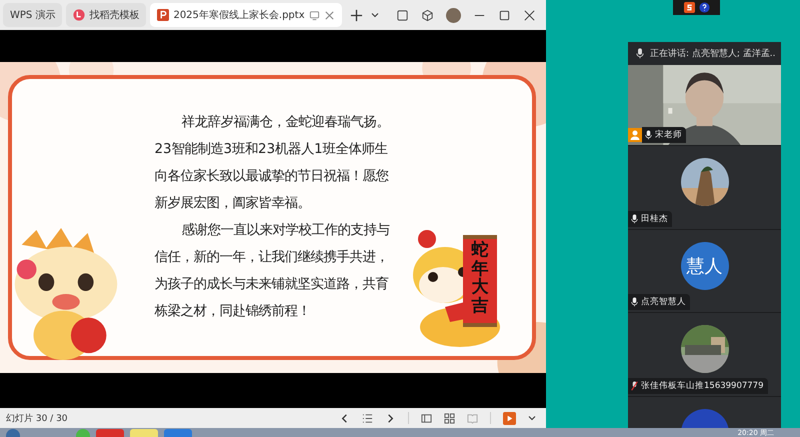 The image size is (800, 437). Describe the element at coordinates (106, 15) in the screenshot. I see `tab: 找稻壳模板` at that location.